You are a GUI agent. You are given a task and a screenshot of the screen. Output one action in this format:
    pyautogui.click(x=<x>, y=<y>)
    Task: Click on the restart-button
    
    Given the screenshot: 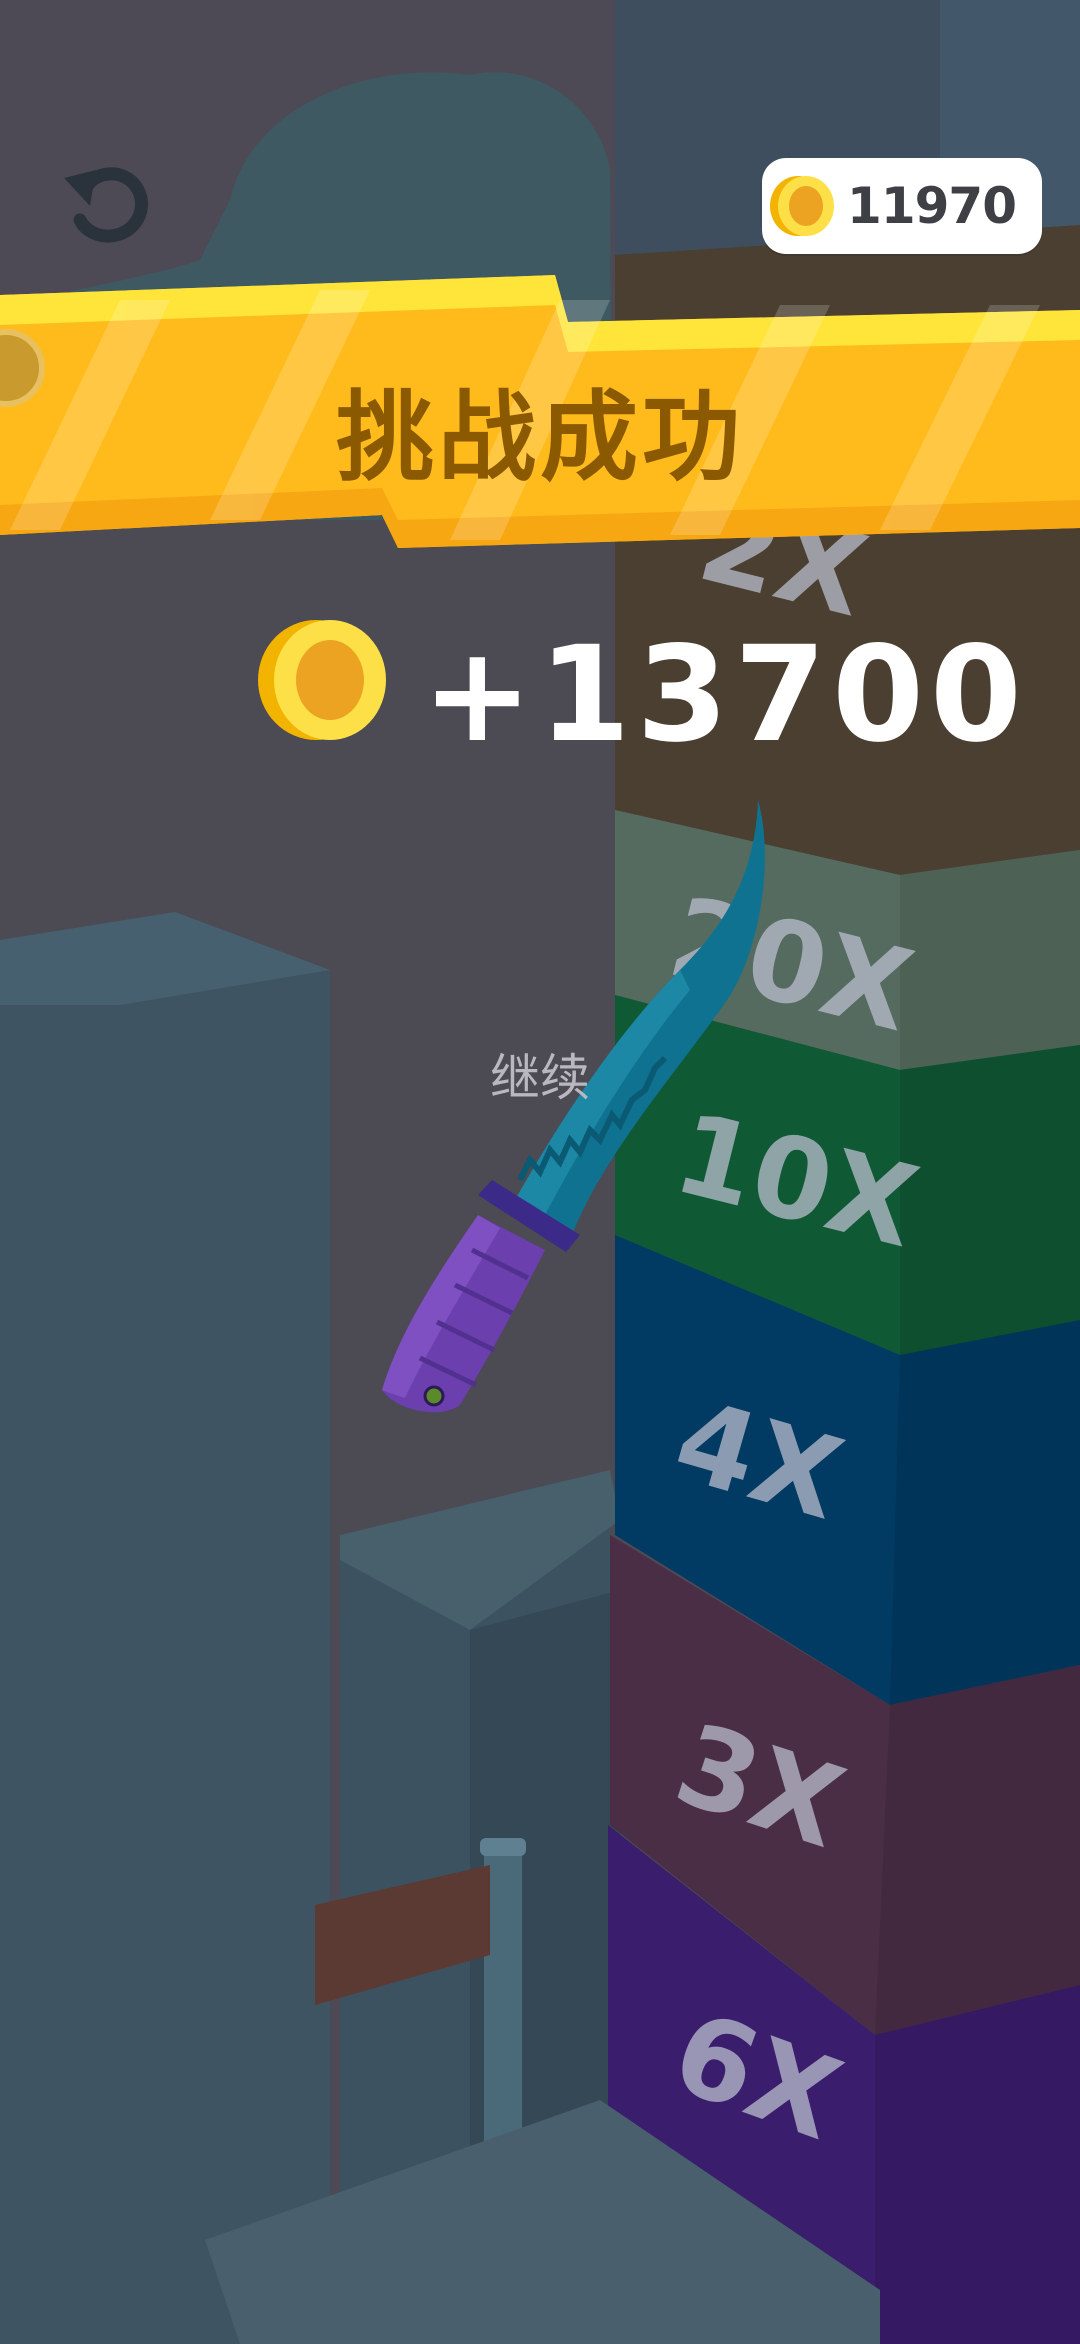 What is the action you would take?
    pyautogui.click(x=105, y=200)
    